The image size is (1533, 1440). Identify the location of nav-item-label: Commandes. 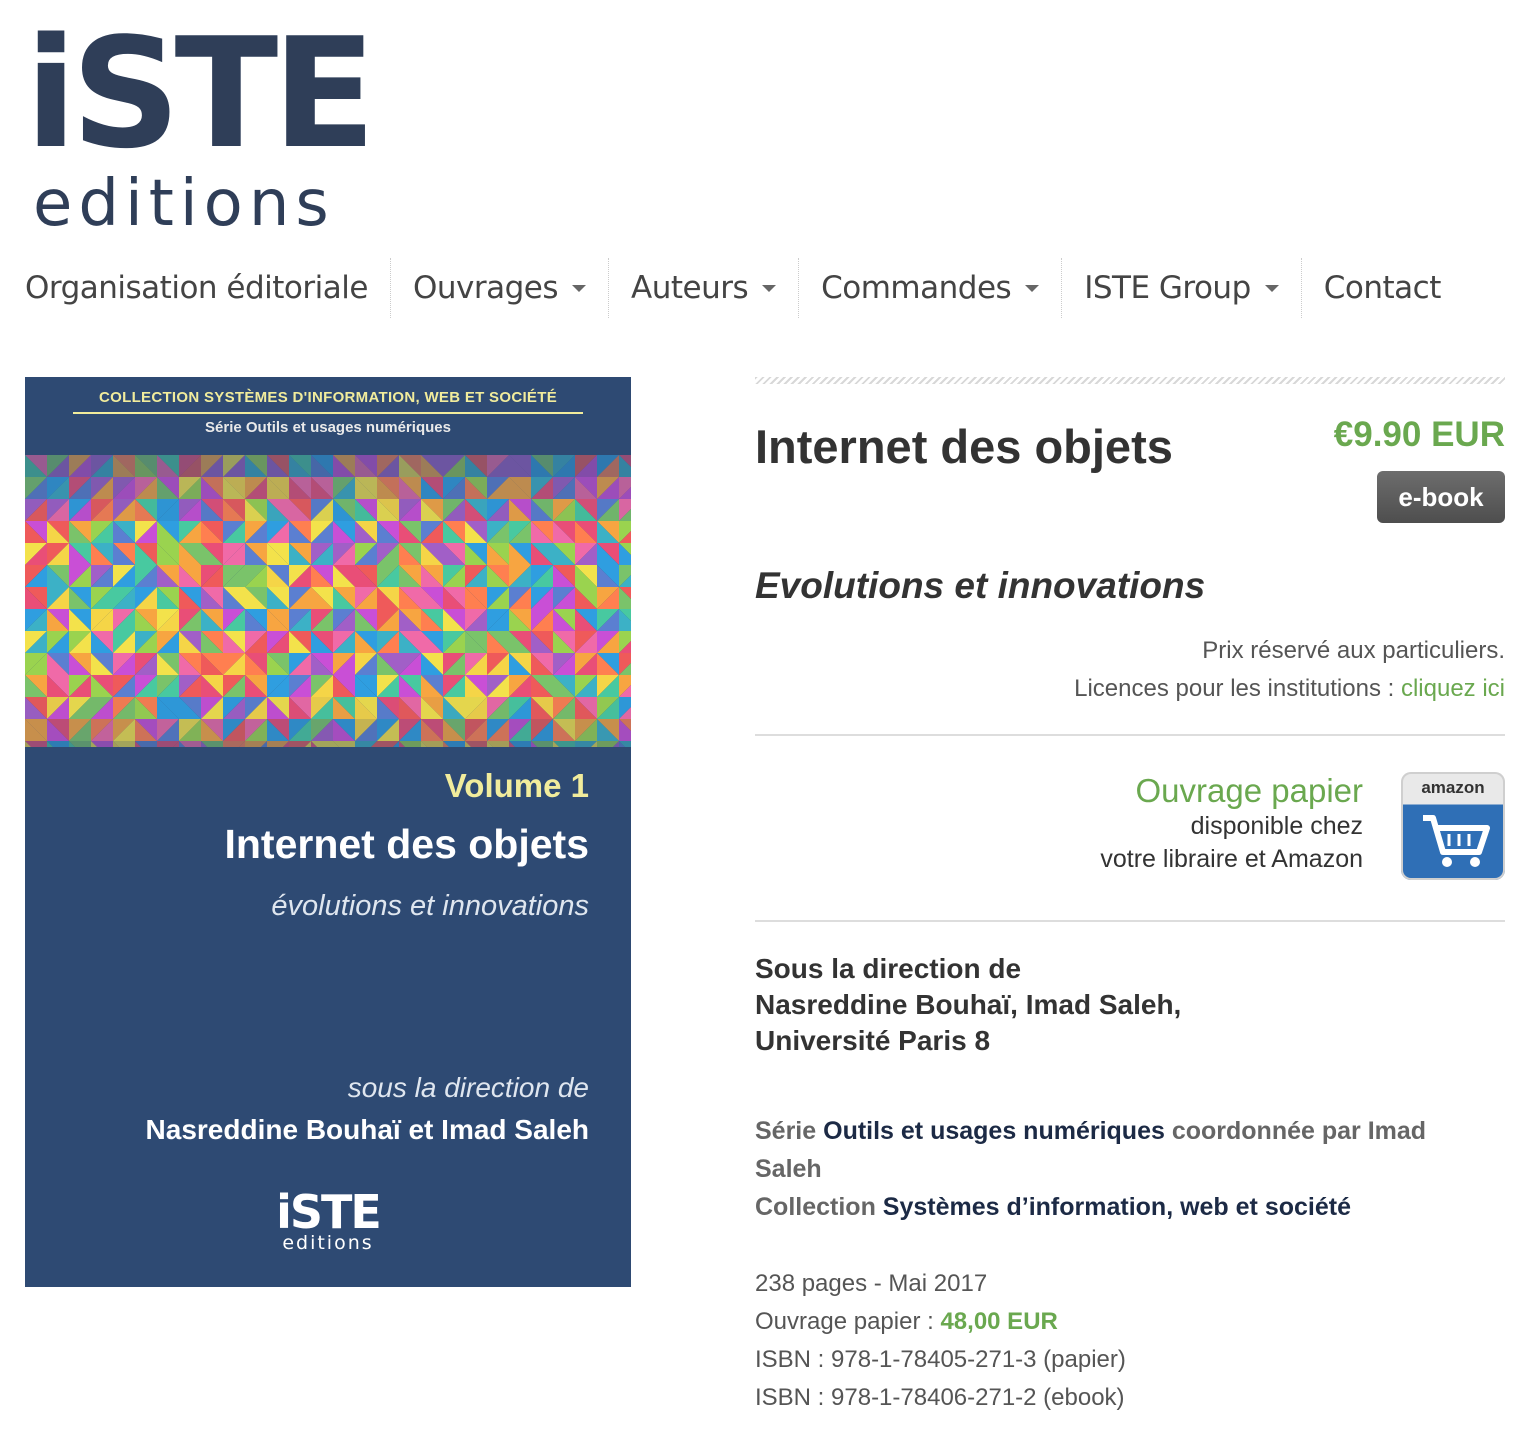
(916, 288).